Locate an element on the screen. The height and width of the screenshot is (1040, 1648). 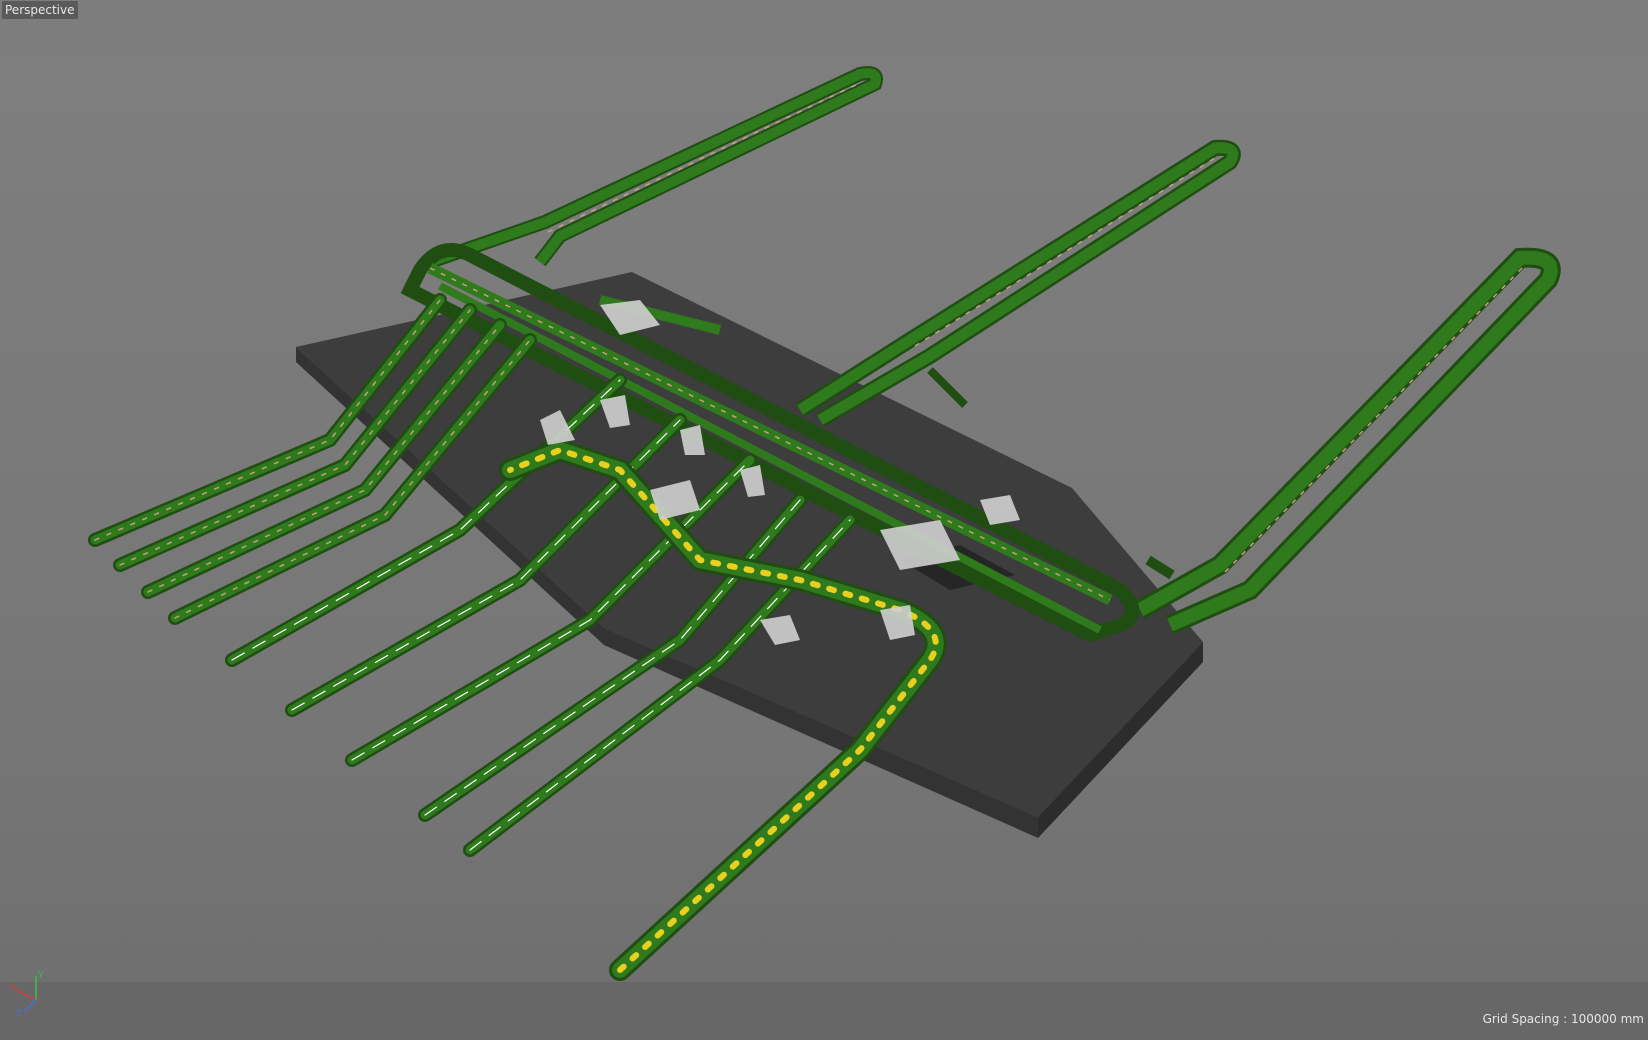
axis-x-line is located at coordinates (26, 995).